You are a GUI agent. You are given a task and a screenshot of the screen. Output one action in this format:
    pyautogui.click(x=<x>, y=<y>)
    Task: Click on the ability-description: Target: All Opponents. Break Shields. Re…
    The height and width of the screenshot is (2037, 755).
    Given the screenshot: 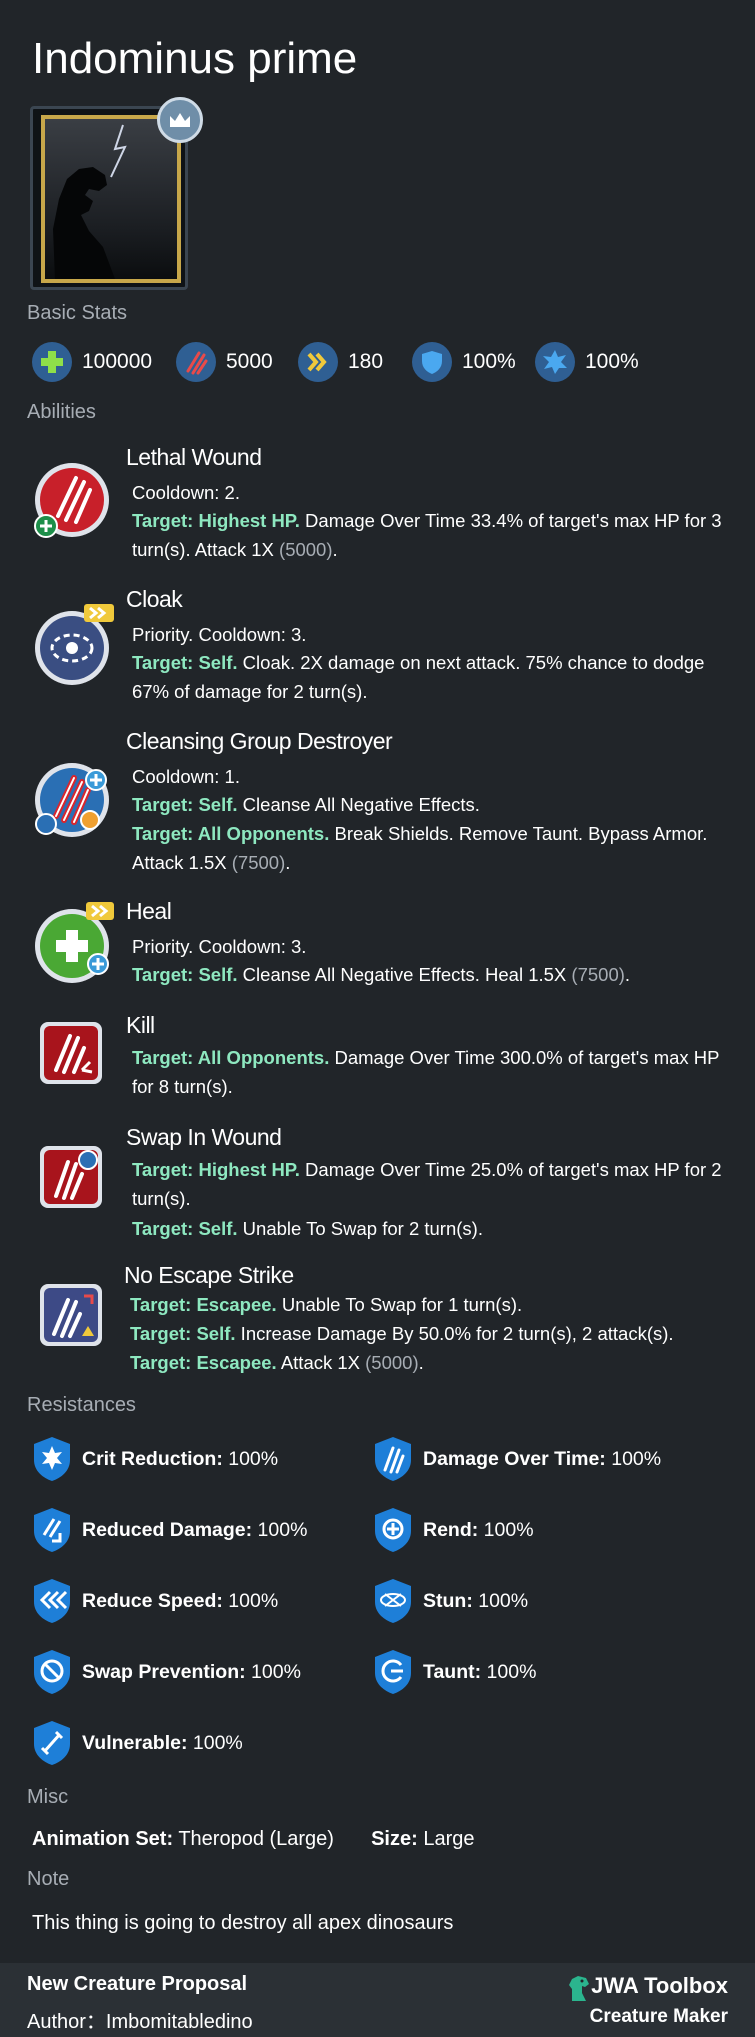 What is the action you would take?
    pyautogui.click(x=420, y=848)
    